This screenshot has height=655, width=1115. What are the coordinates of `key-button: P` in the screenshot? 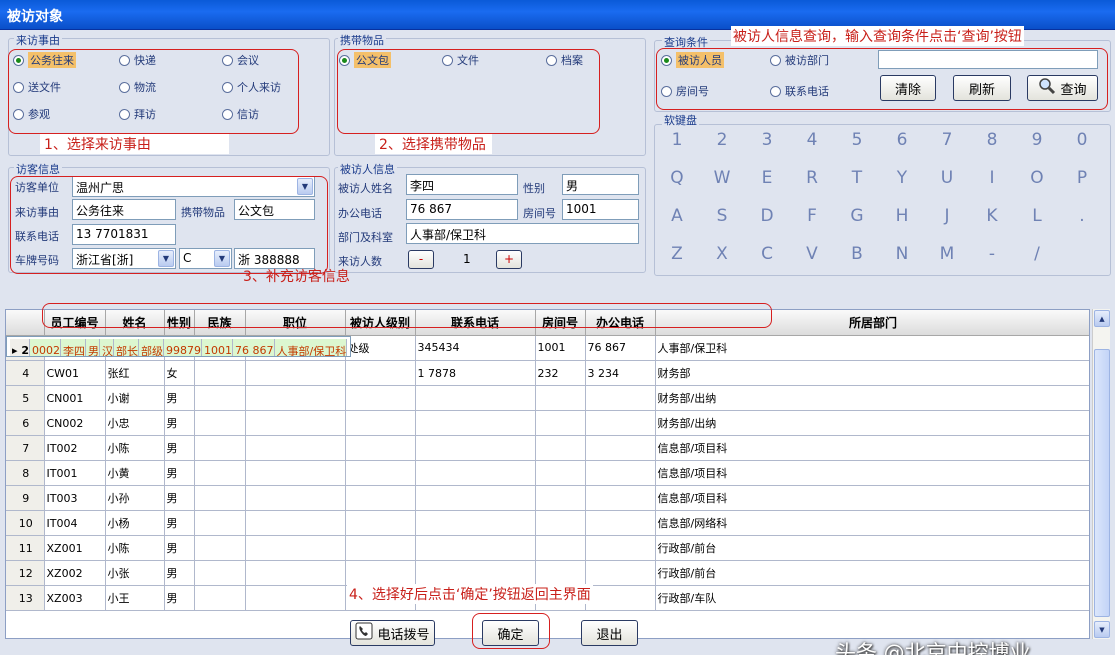 It's located at (1082, 178).